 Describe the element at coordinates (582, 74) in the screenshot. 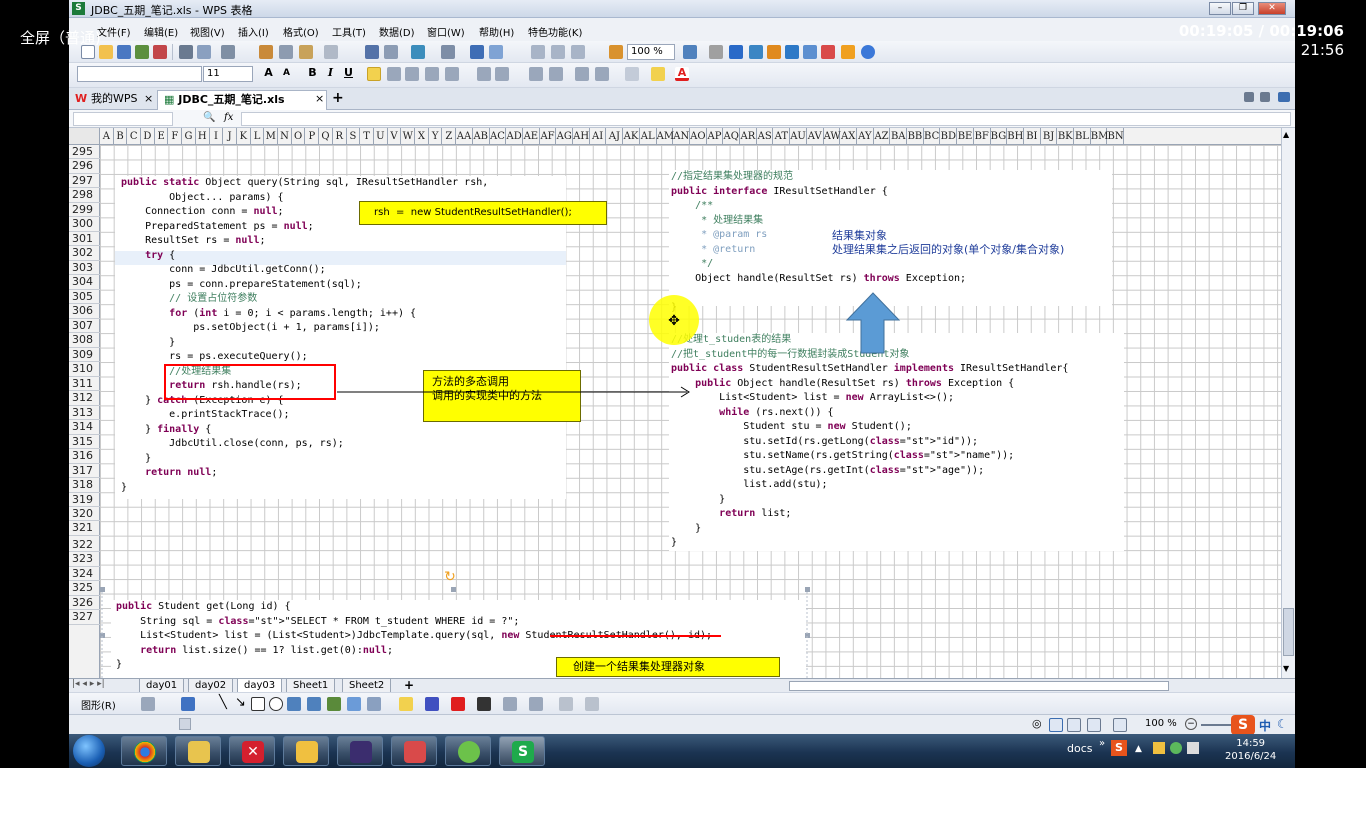

I see `indent-decrease-icon` at that location.